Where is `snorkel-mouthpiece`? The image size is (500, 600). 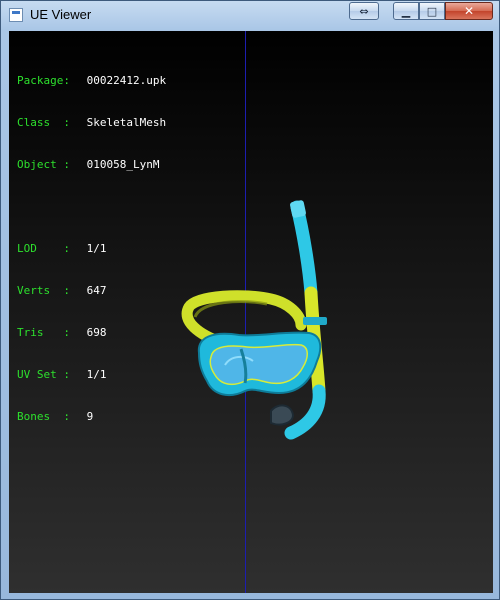 snorkel-mouthpiece is located at coordinates (282, 415).